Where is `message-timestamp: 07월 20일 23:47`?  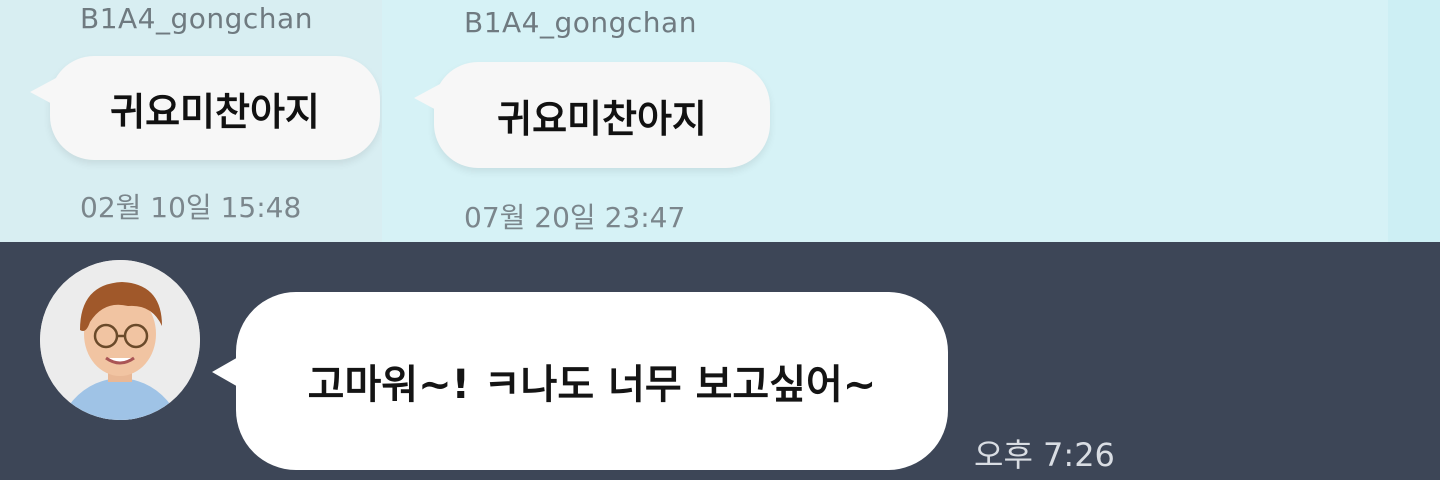
message-timestamp: 07월 20일 23:47 is located at coordinates (575, 217).